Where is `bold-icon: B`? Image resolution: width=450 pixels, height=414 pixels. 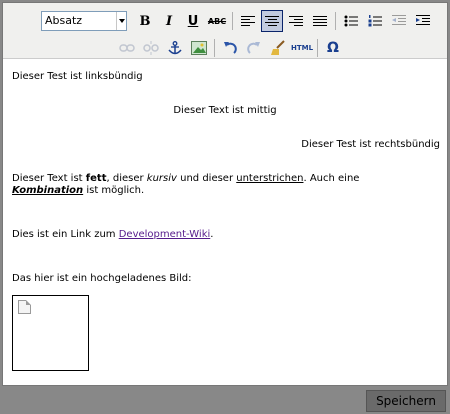
bold-icon: B is located at coordinates (145, 21).